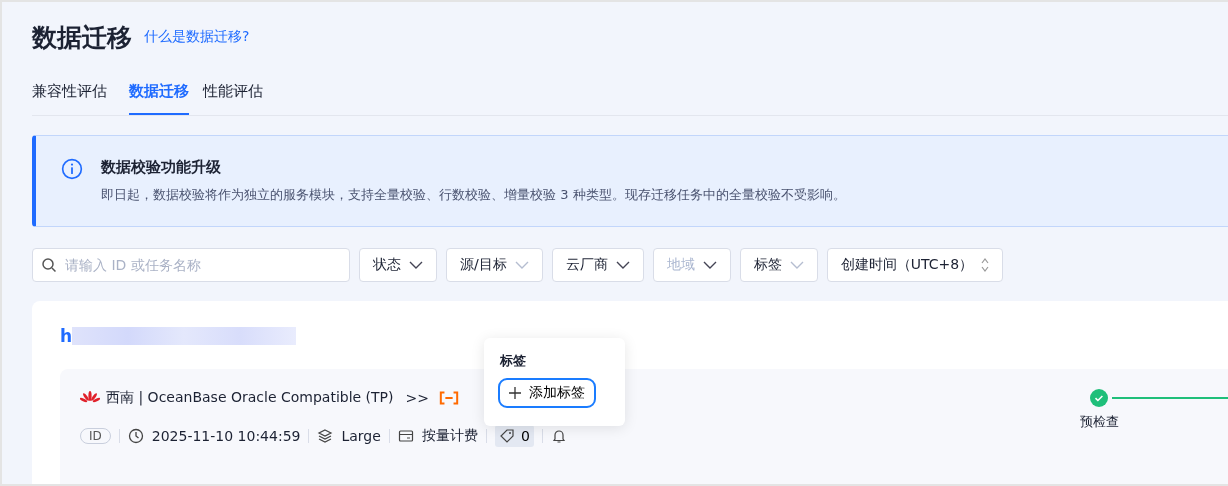  I want to click on card-icon, so click(405, 436).